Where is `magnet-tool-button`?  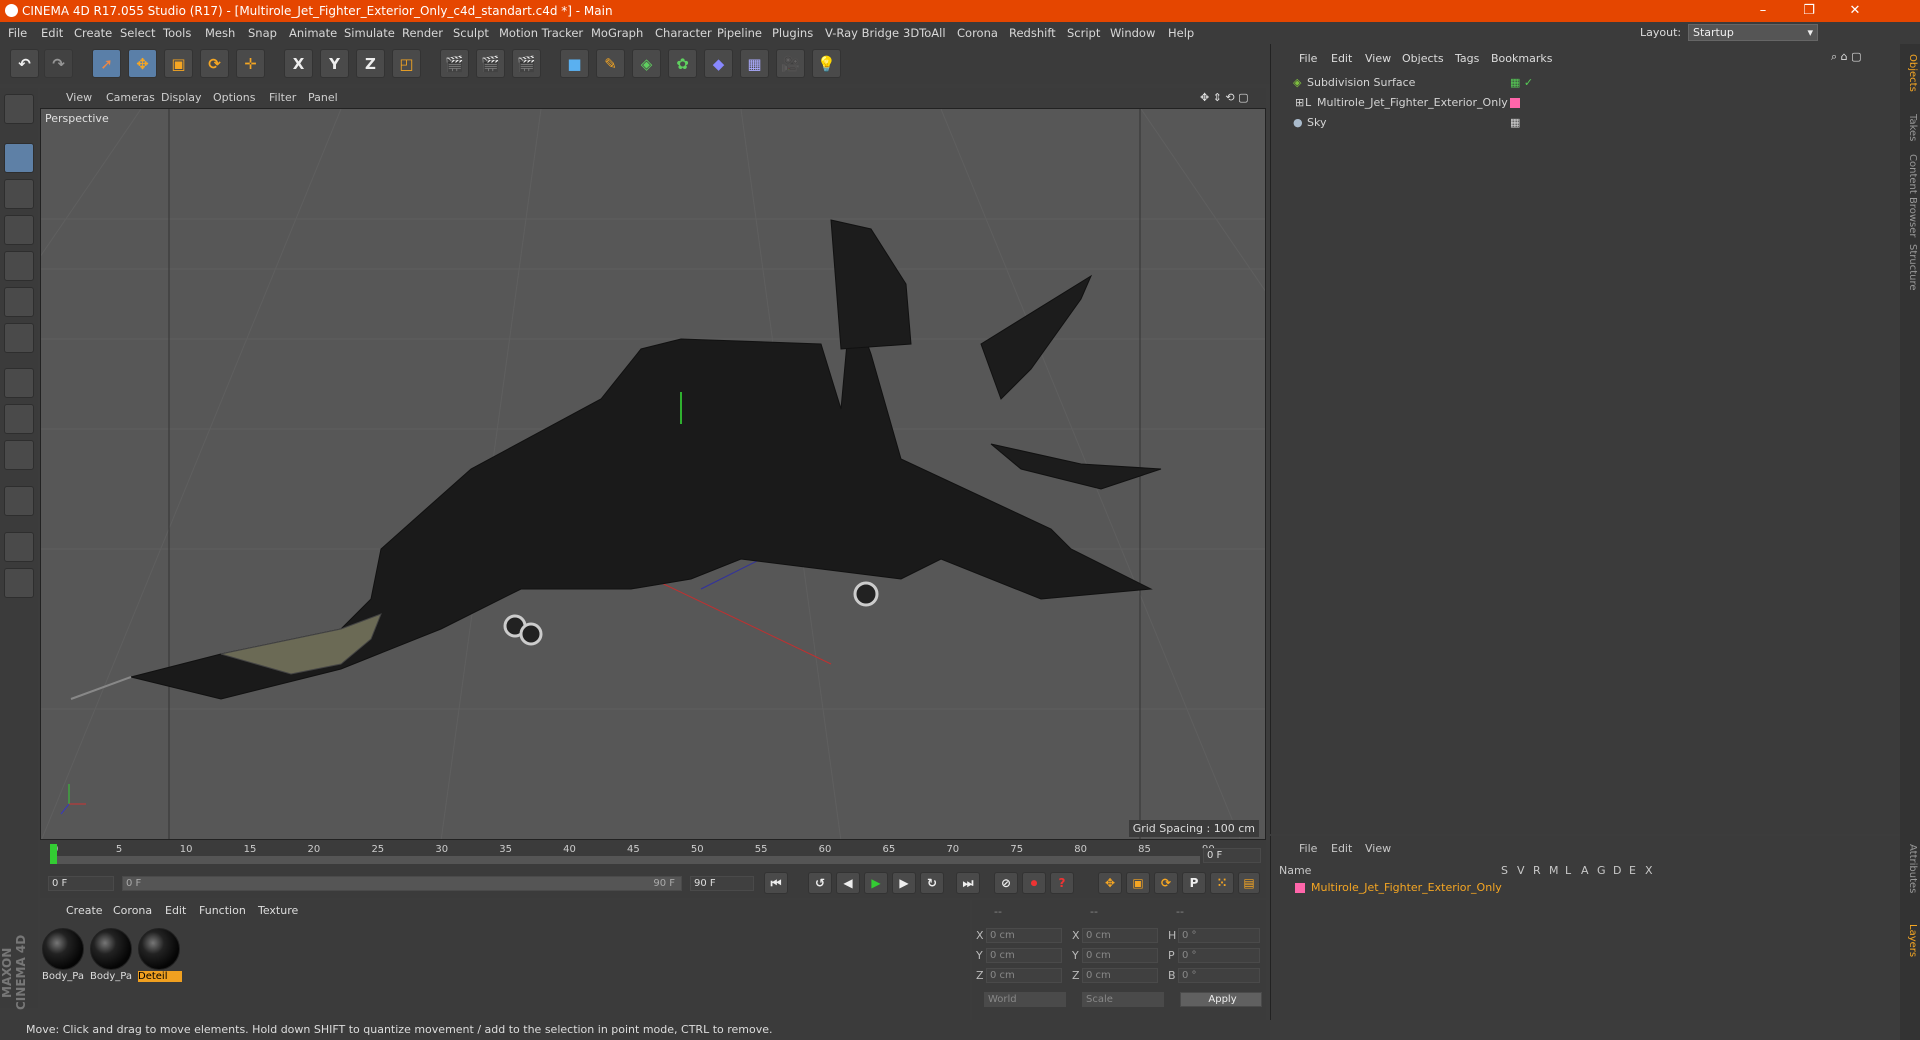
magnet-tool-button is located at coordinates (19, 501).